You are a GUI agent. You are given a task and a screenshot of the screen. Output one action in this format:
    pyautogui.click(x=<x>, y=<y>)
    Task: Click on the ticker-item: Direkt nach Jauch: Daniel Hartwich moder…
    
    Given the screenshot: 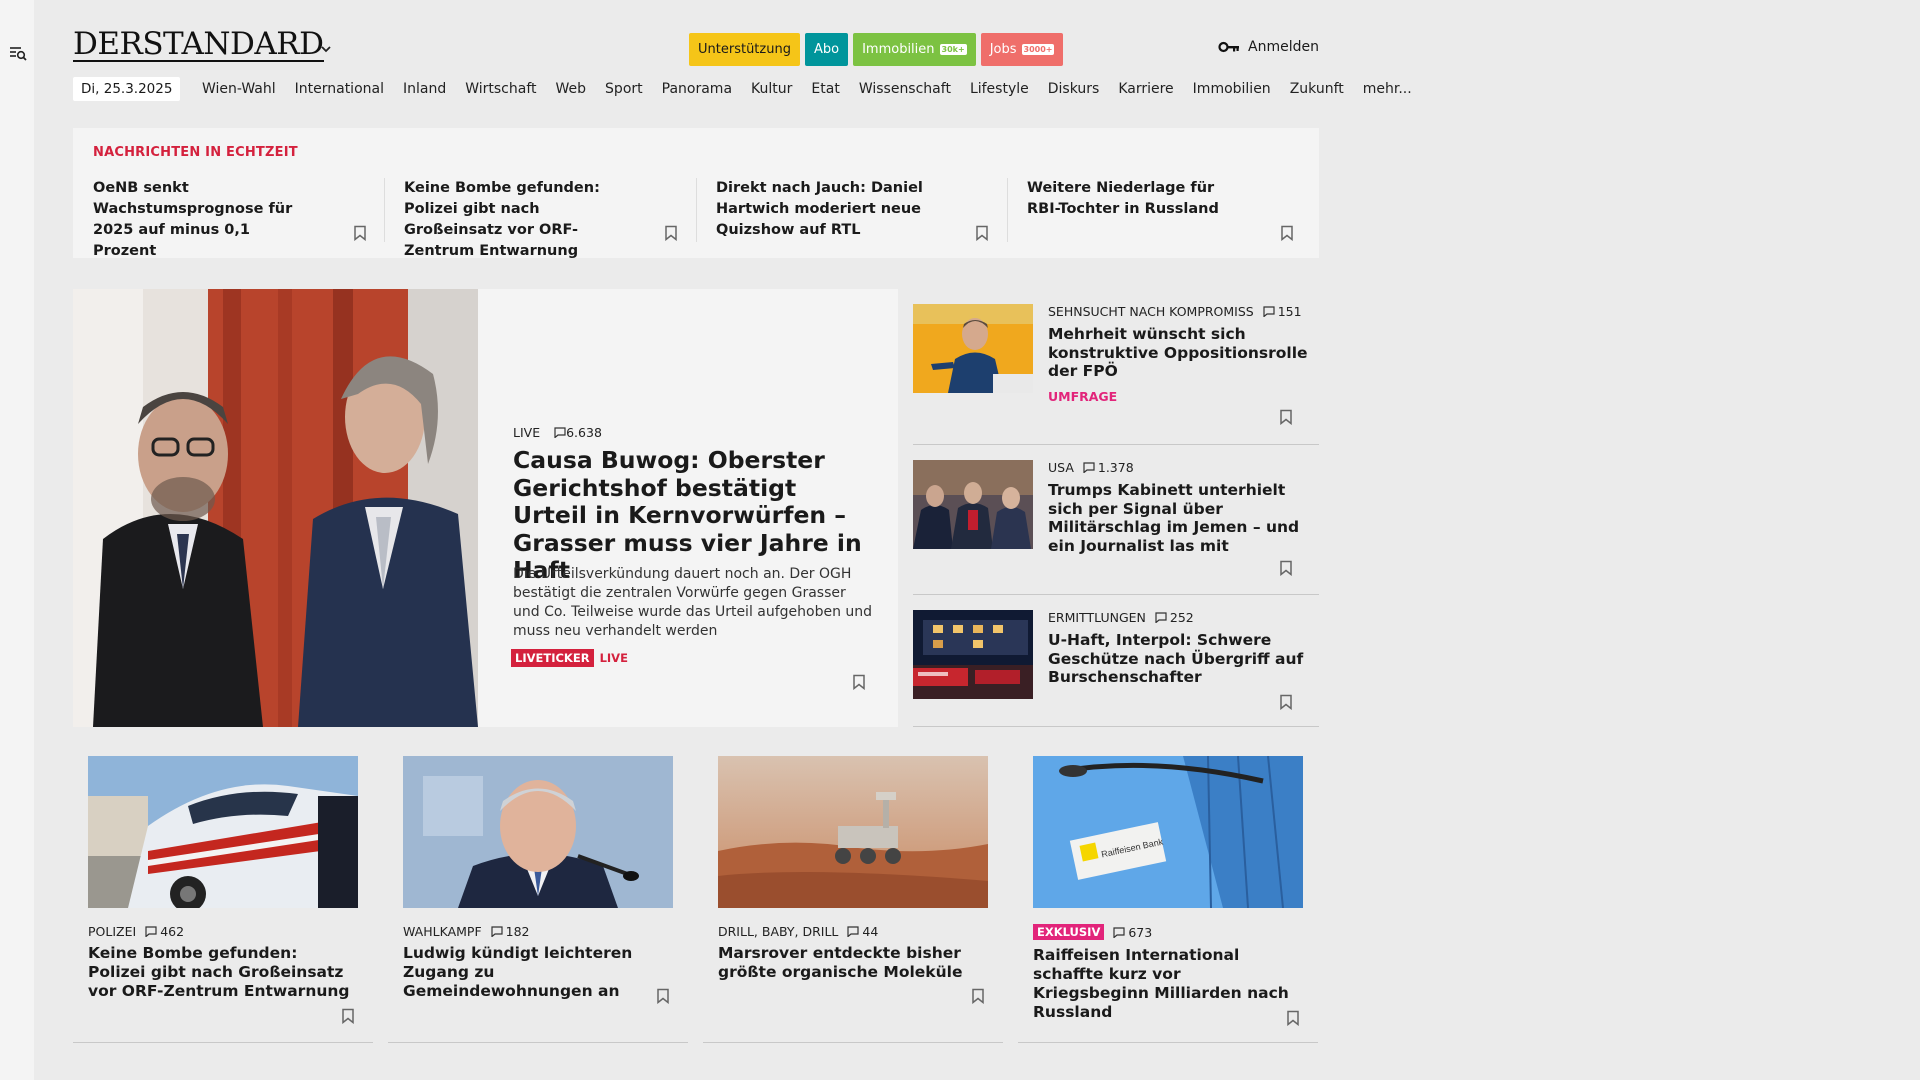 What is the action you would take?
    pyautogui.click(x=823, y=213)
    